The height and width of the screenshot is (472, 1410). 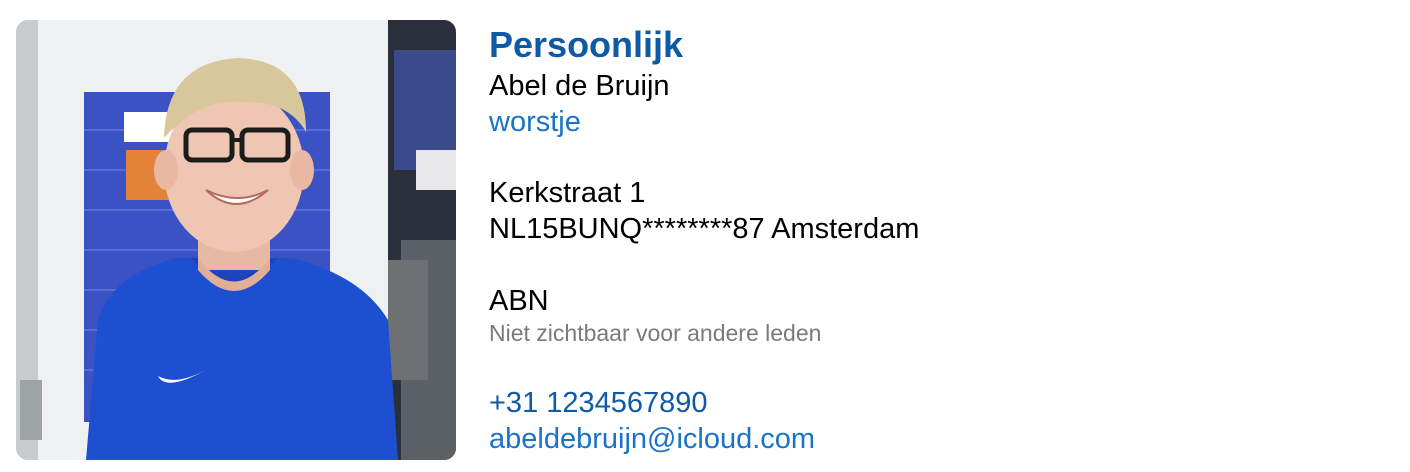 What do you see at coordinates (652, 439) in the screenshot?
I see `email-link: abeldebruijn@icloud.com` at bounding box center [652, 439].